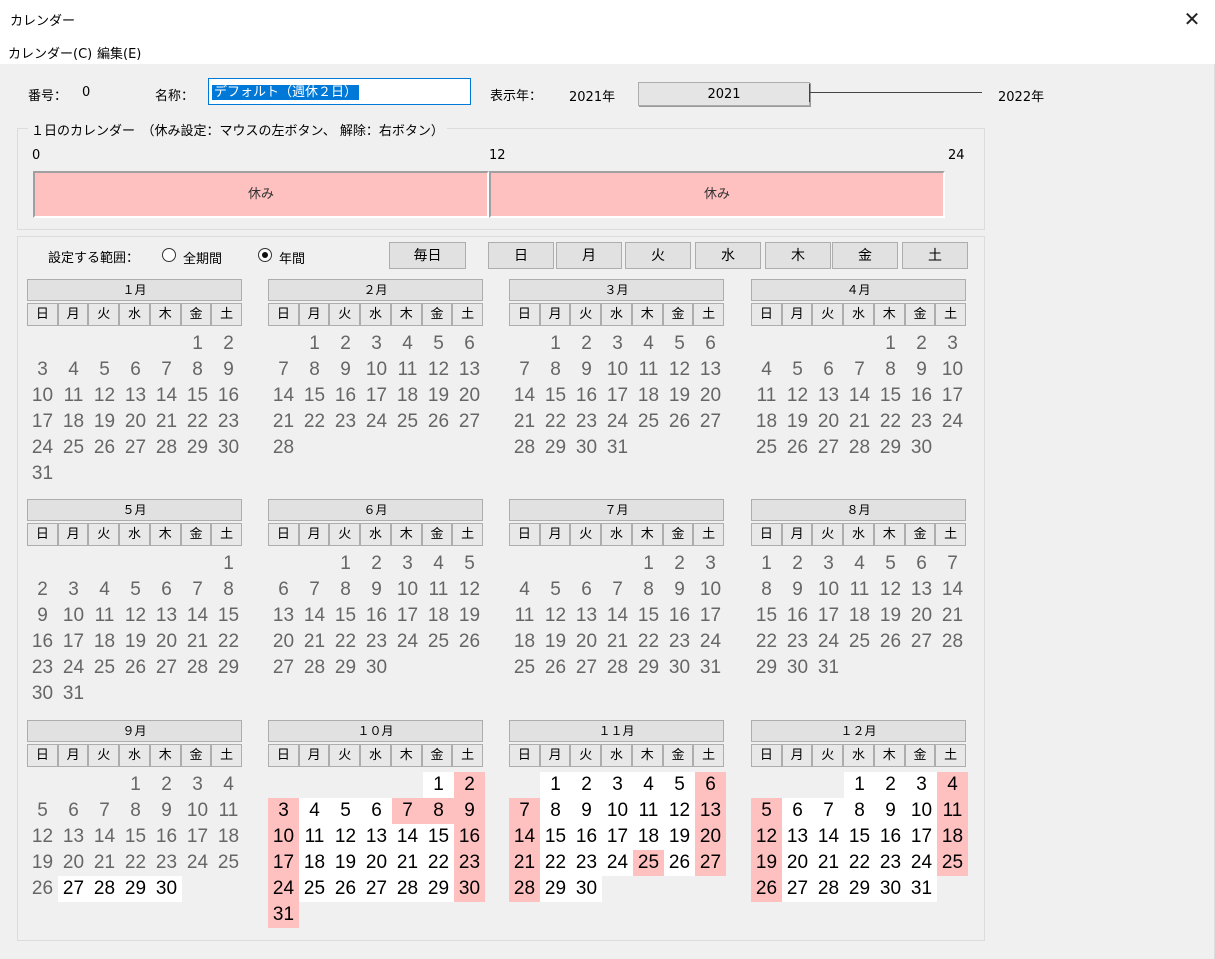 The width and height of the screenshot is (1215, 959). What do you see at coordinates (555, 616) in the screenshot?
I see `day-cell: 12` at bounding box center [555, 616].